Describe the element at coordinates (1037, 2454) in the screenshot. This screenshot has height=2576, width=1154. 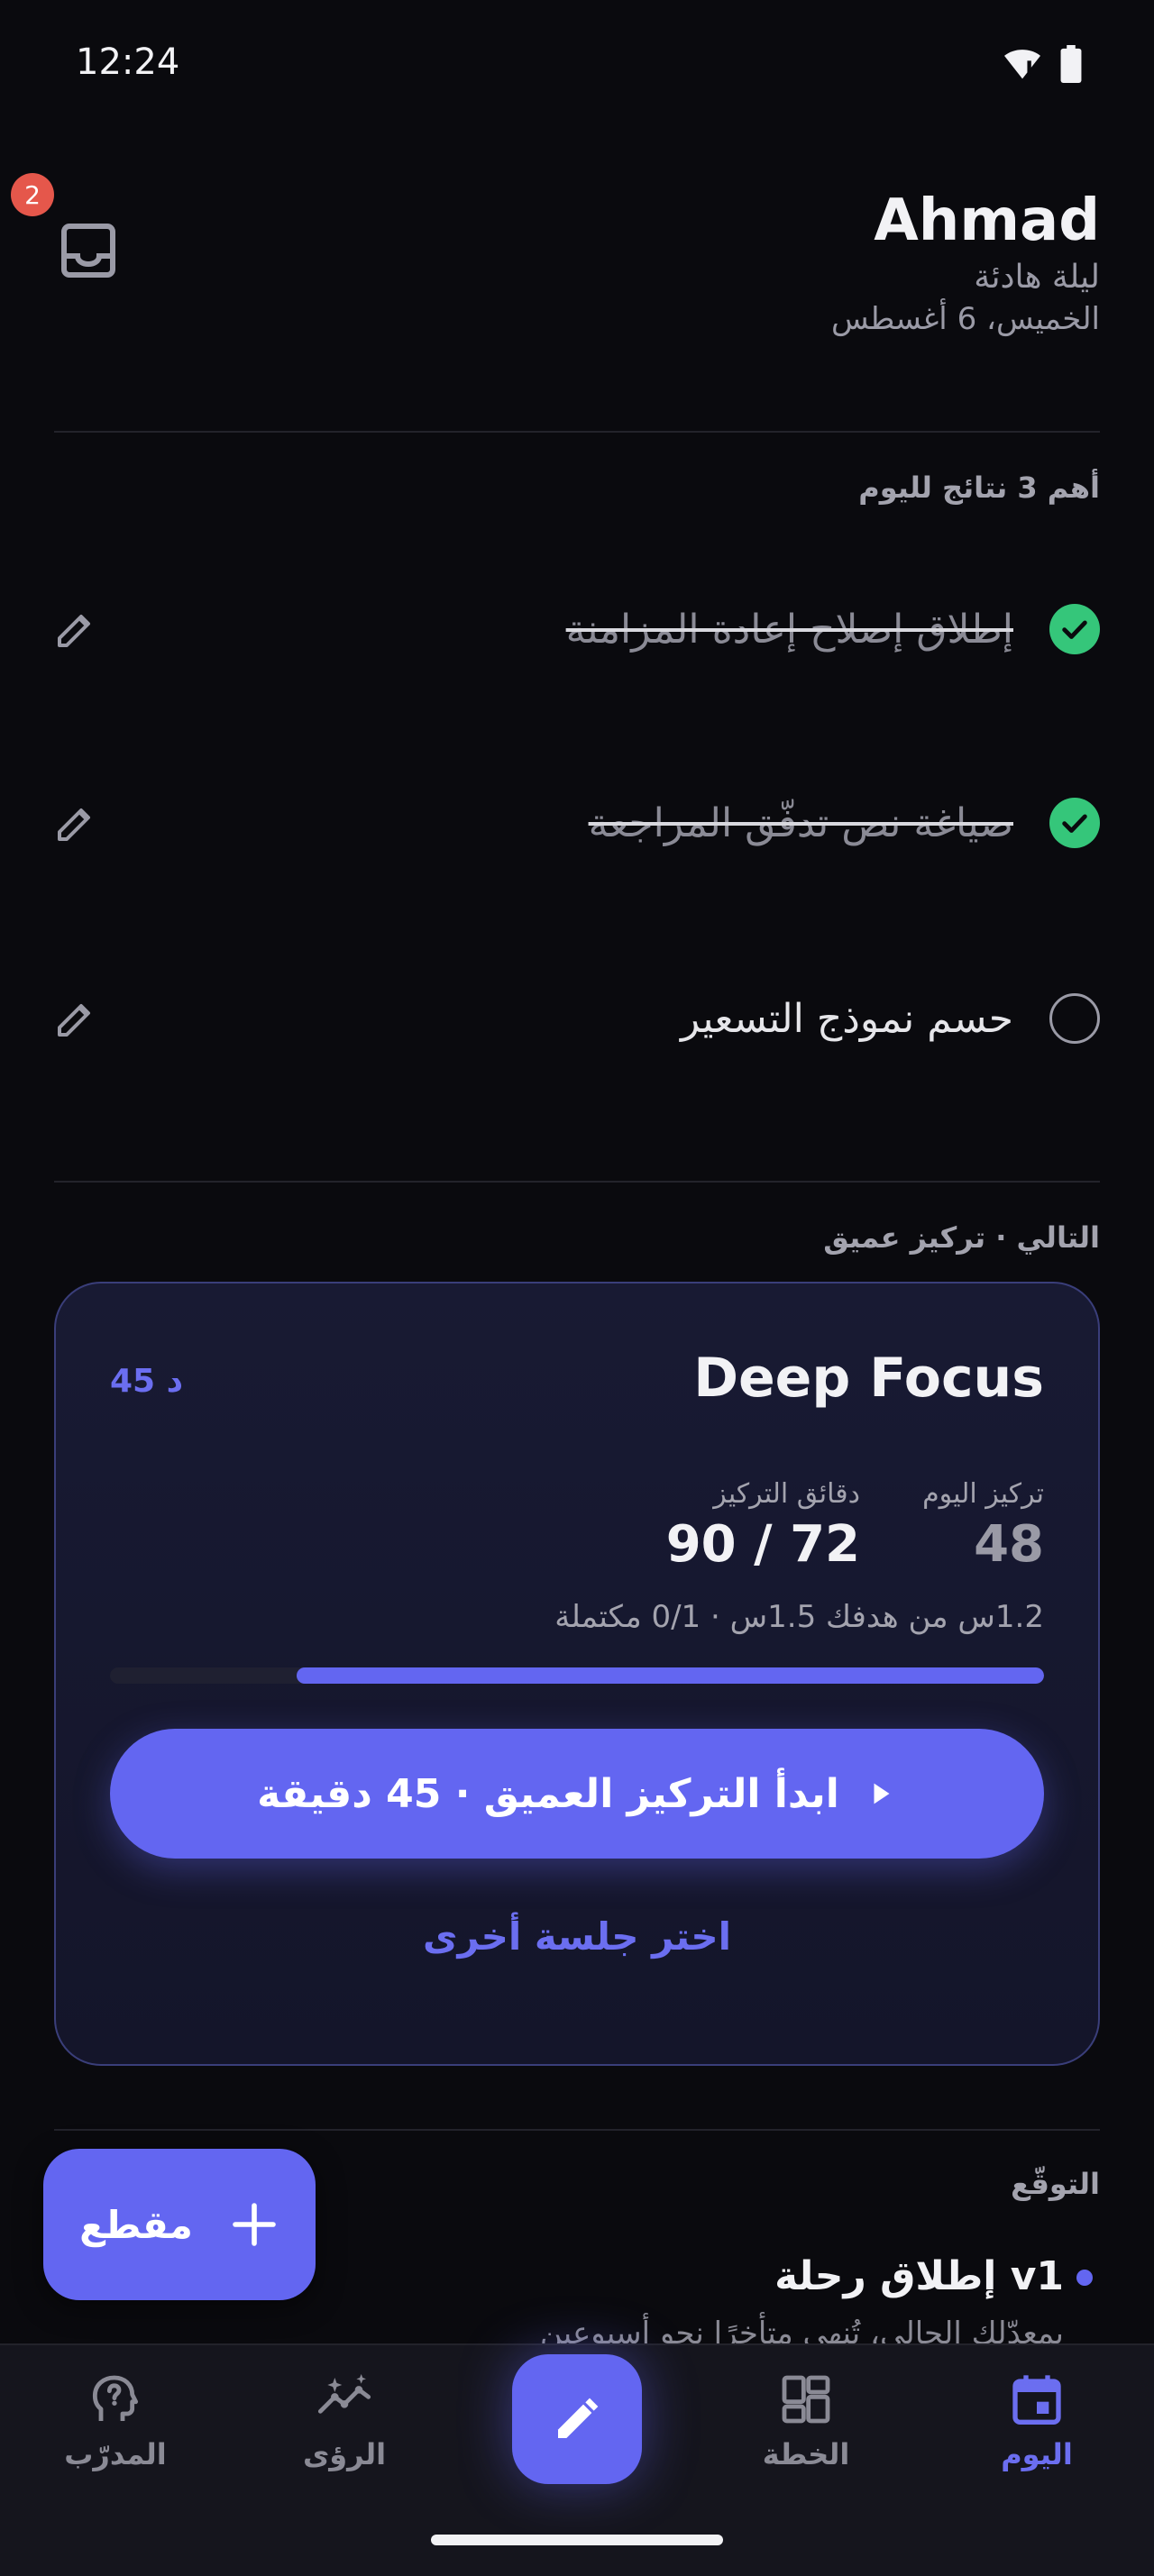
I see `nav-today-label: اليوم` at that location.